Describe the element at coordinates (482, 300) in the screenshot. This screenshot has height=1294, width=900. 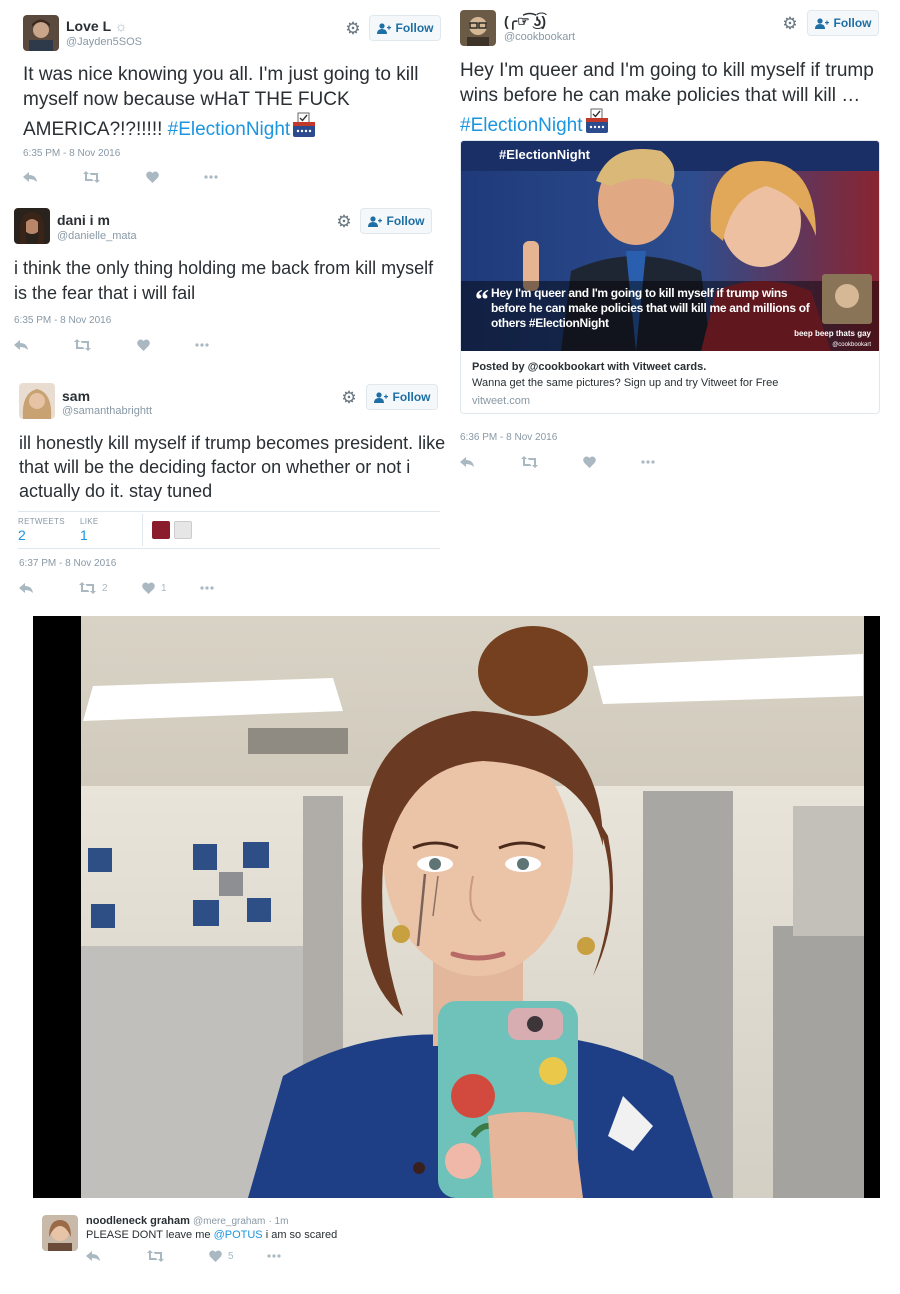
I see `card-quote-mark: “` at that location.